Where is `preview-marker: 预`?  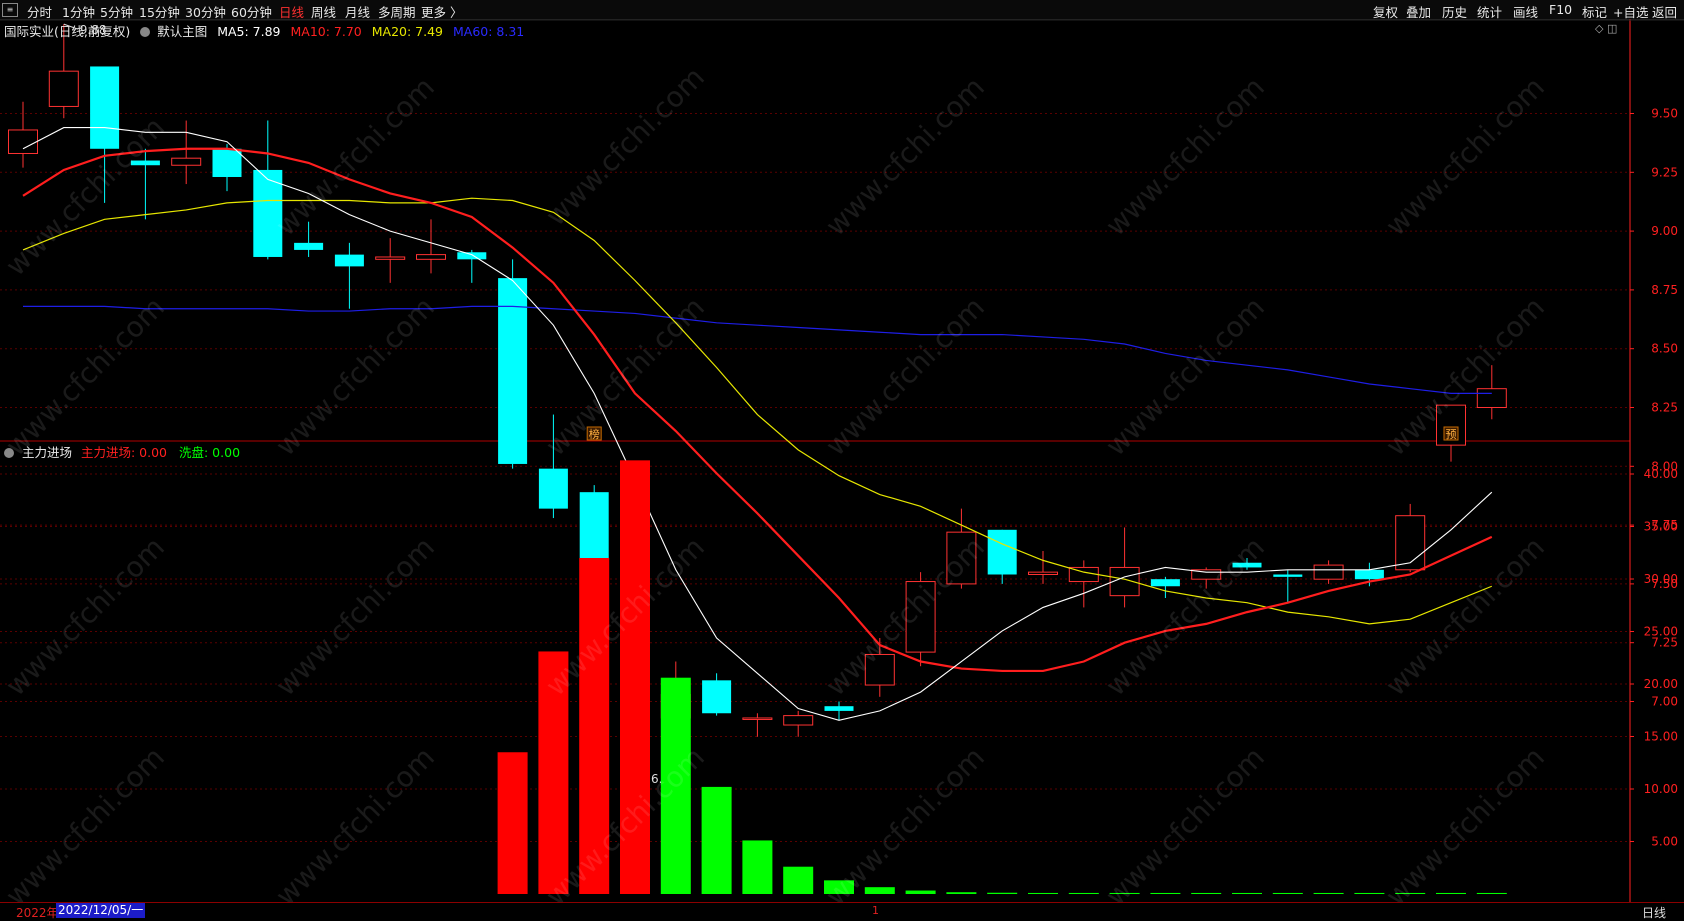 preview-marker: 预 is located at coordinates (1451, 434).